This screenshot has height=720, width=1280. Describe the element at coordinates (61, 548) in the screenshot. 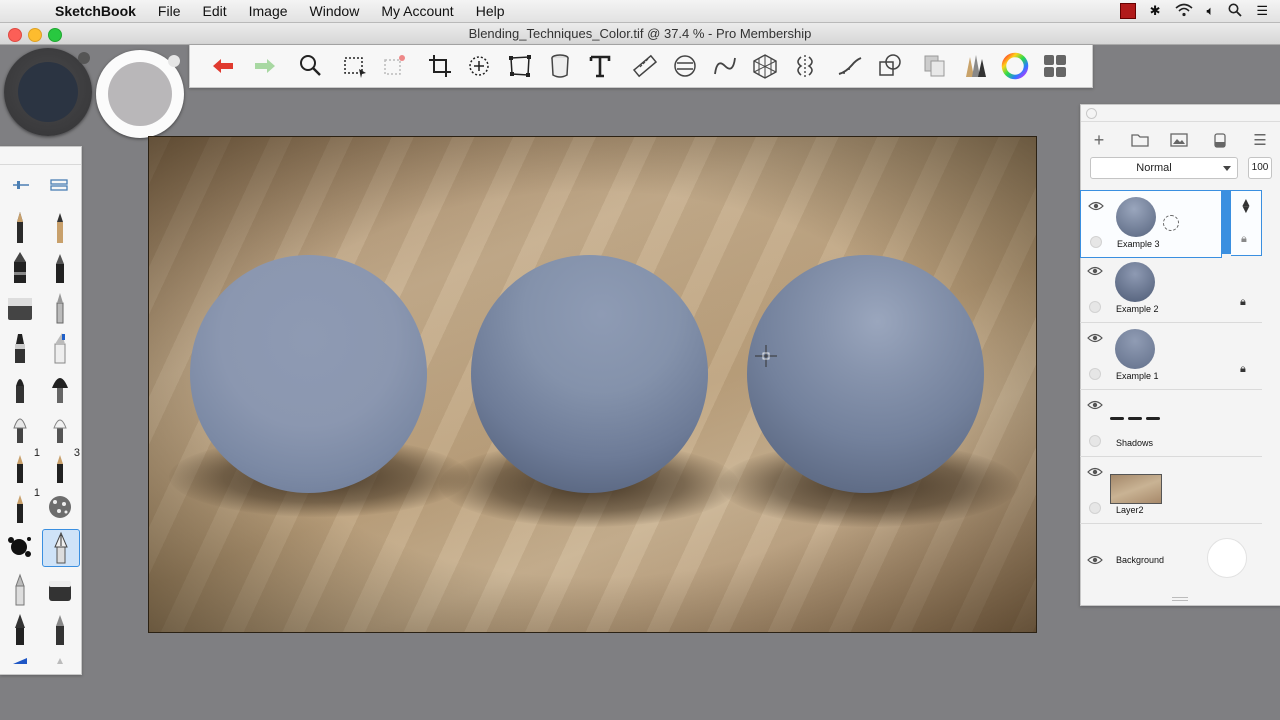

I see `brush-blender-selected` at that location.